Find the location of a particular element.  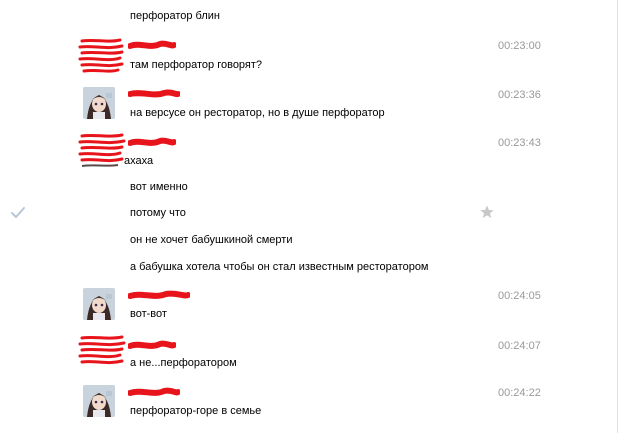

message-text: потому что is located at coordinates (158, 213).